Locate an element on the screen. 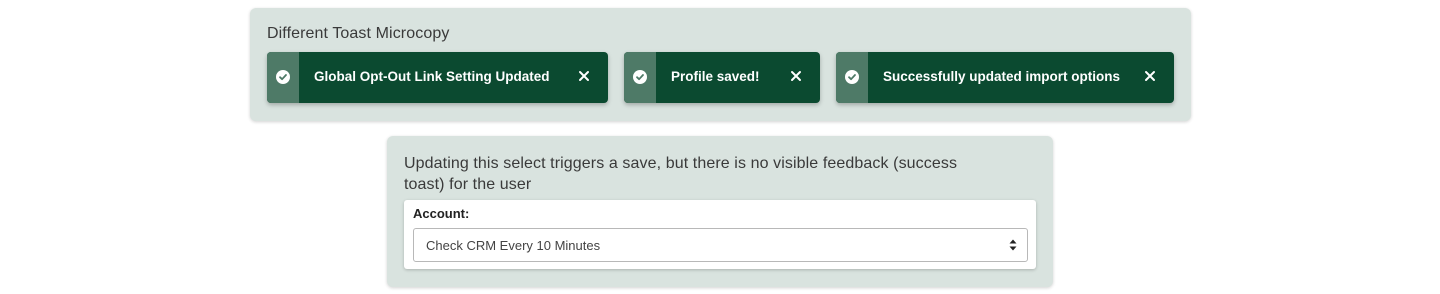 Image resolution: width=1440 pixels, height=294 pixels. account-select: Check CRM Every 10 Minutes is located at coordinates (720, 245).